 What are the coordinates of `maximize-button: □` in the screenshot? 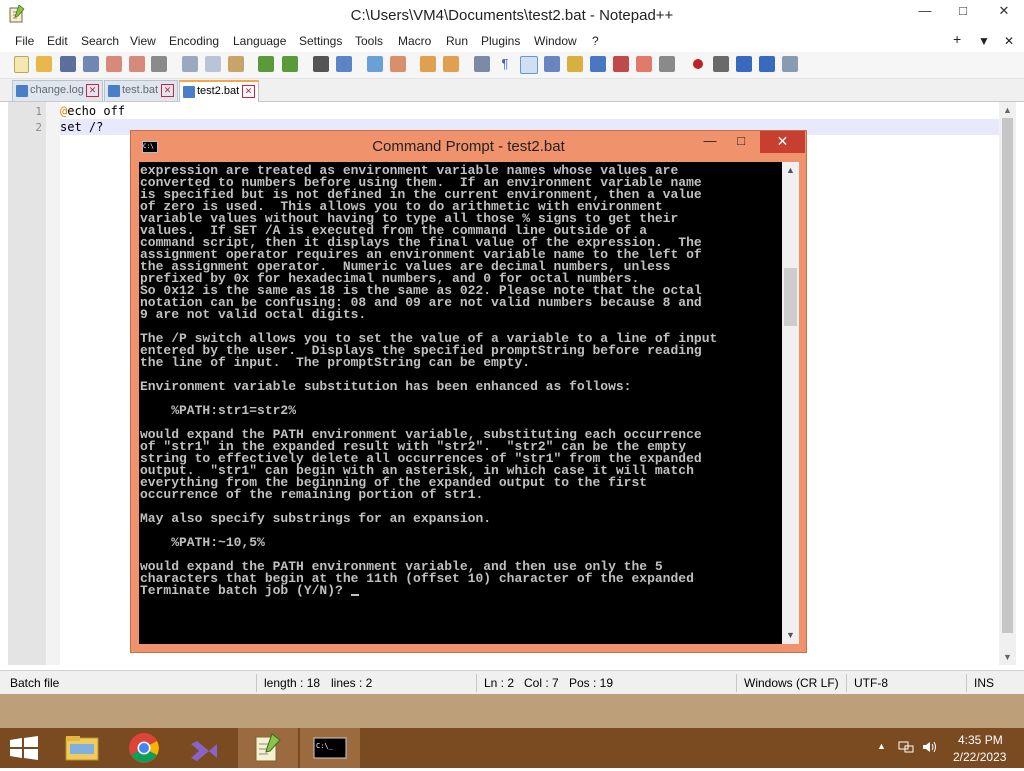 It's located at (963, 12).